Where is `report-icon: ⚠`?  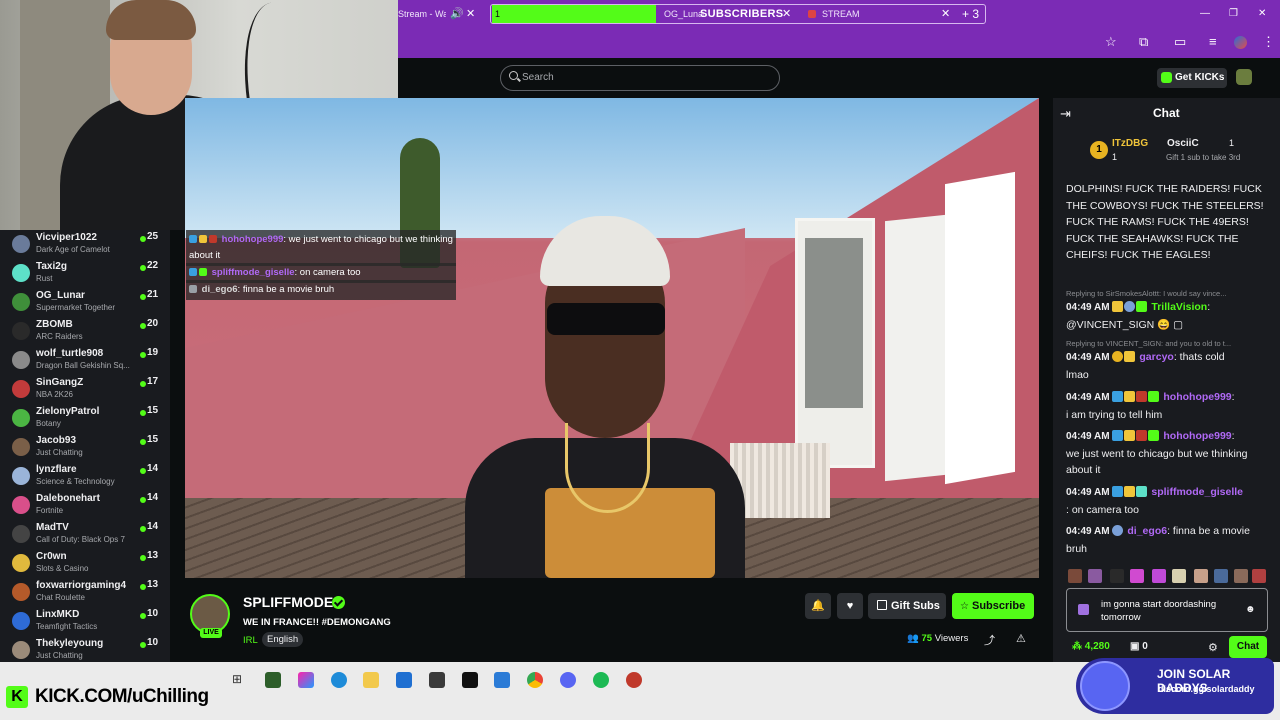
report-icon: ⚠ is located at coordinates (1021, 638).